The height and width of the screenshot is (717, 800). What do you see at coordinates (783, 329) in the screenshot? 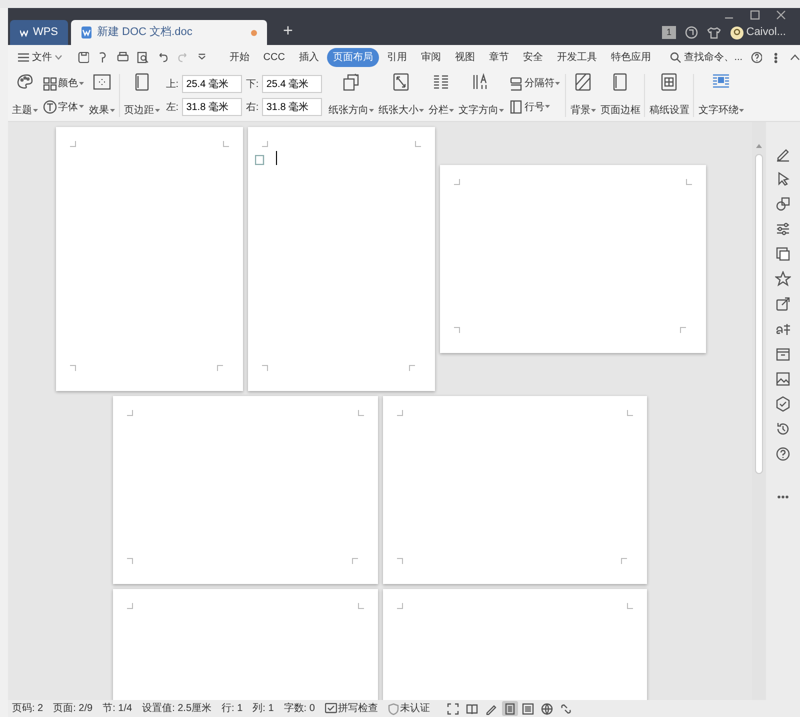
I see `translate-icon` at bounding box center [783, 329].